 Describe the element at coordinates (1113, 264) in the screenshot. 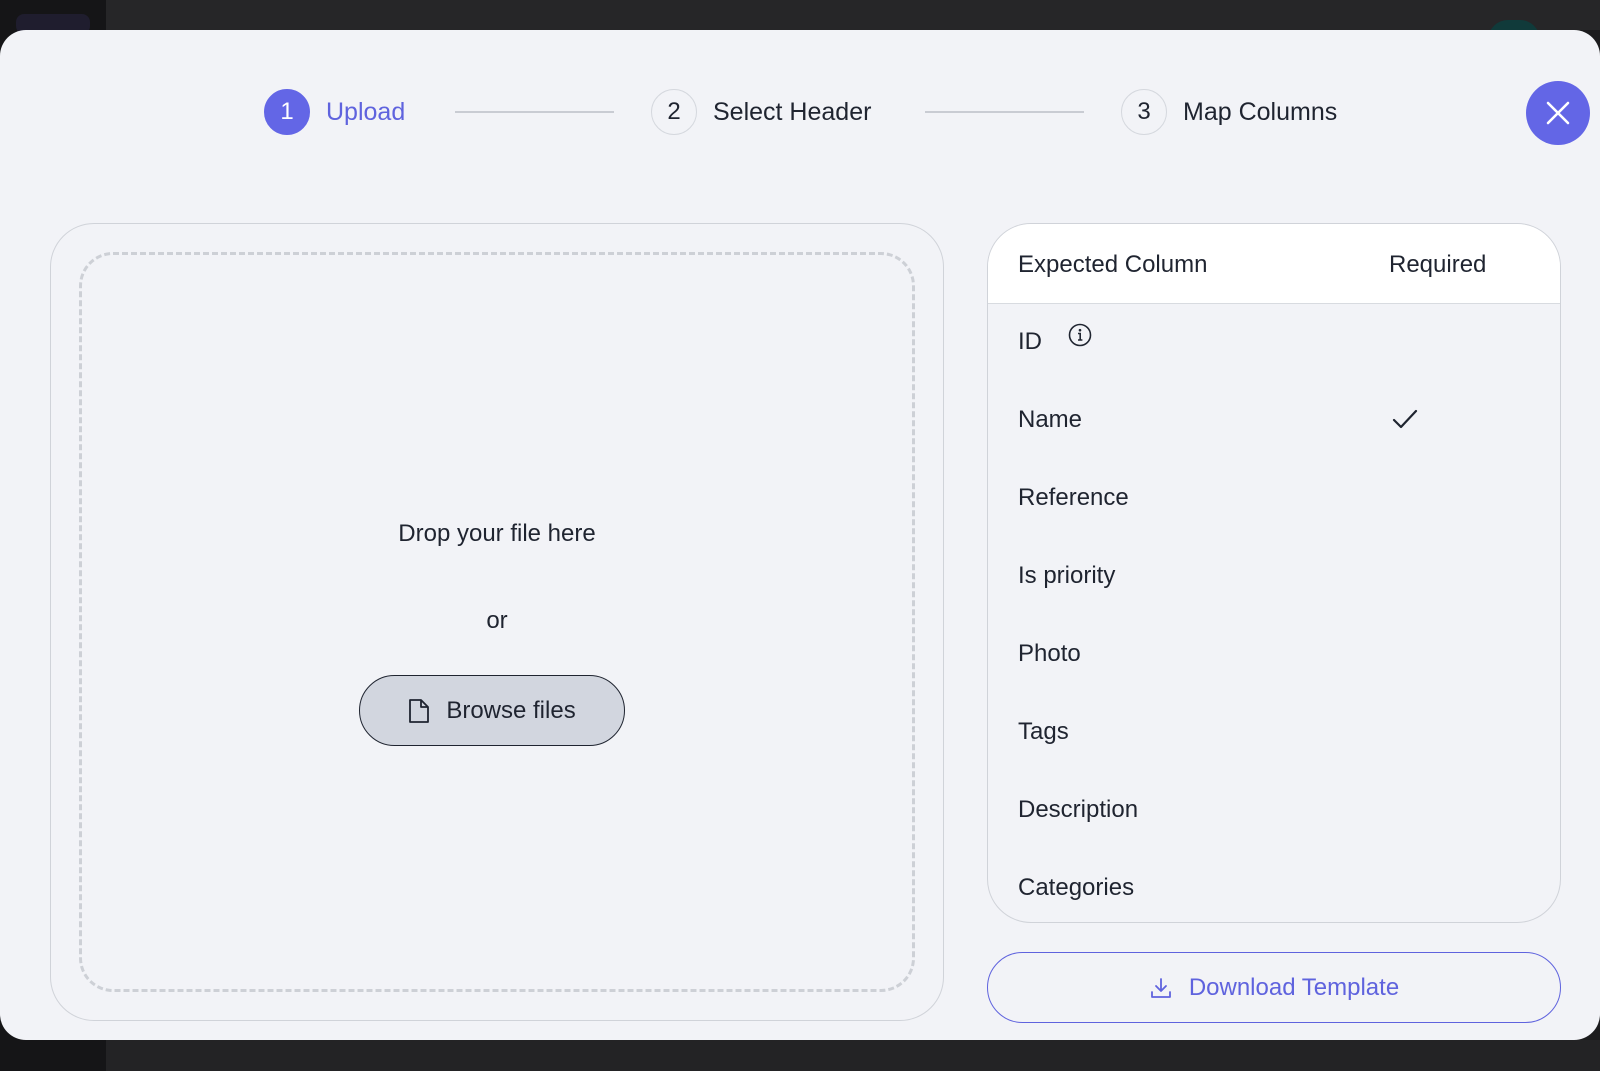

I see `expected-column-header: Expected Column` at that location.